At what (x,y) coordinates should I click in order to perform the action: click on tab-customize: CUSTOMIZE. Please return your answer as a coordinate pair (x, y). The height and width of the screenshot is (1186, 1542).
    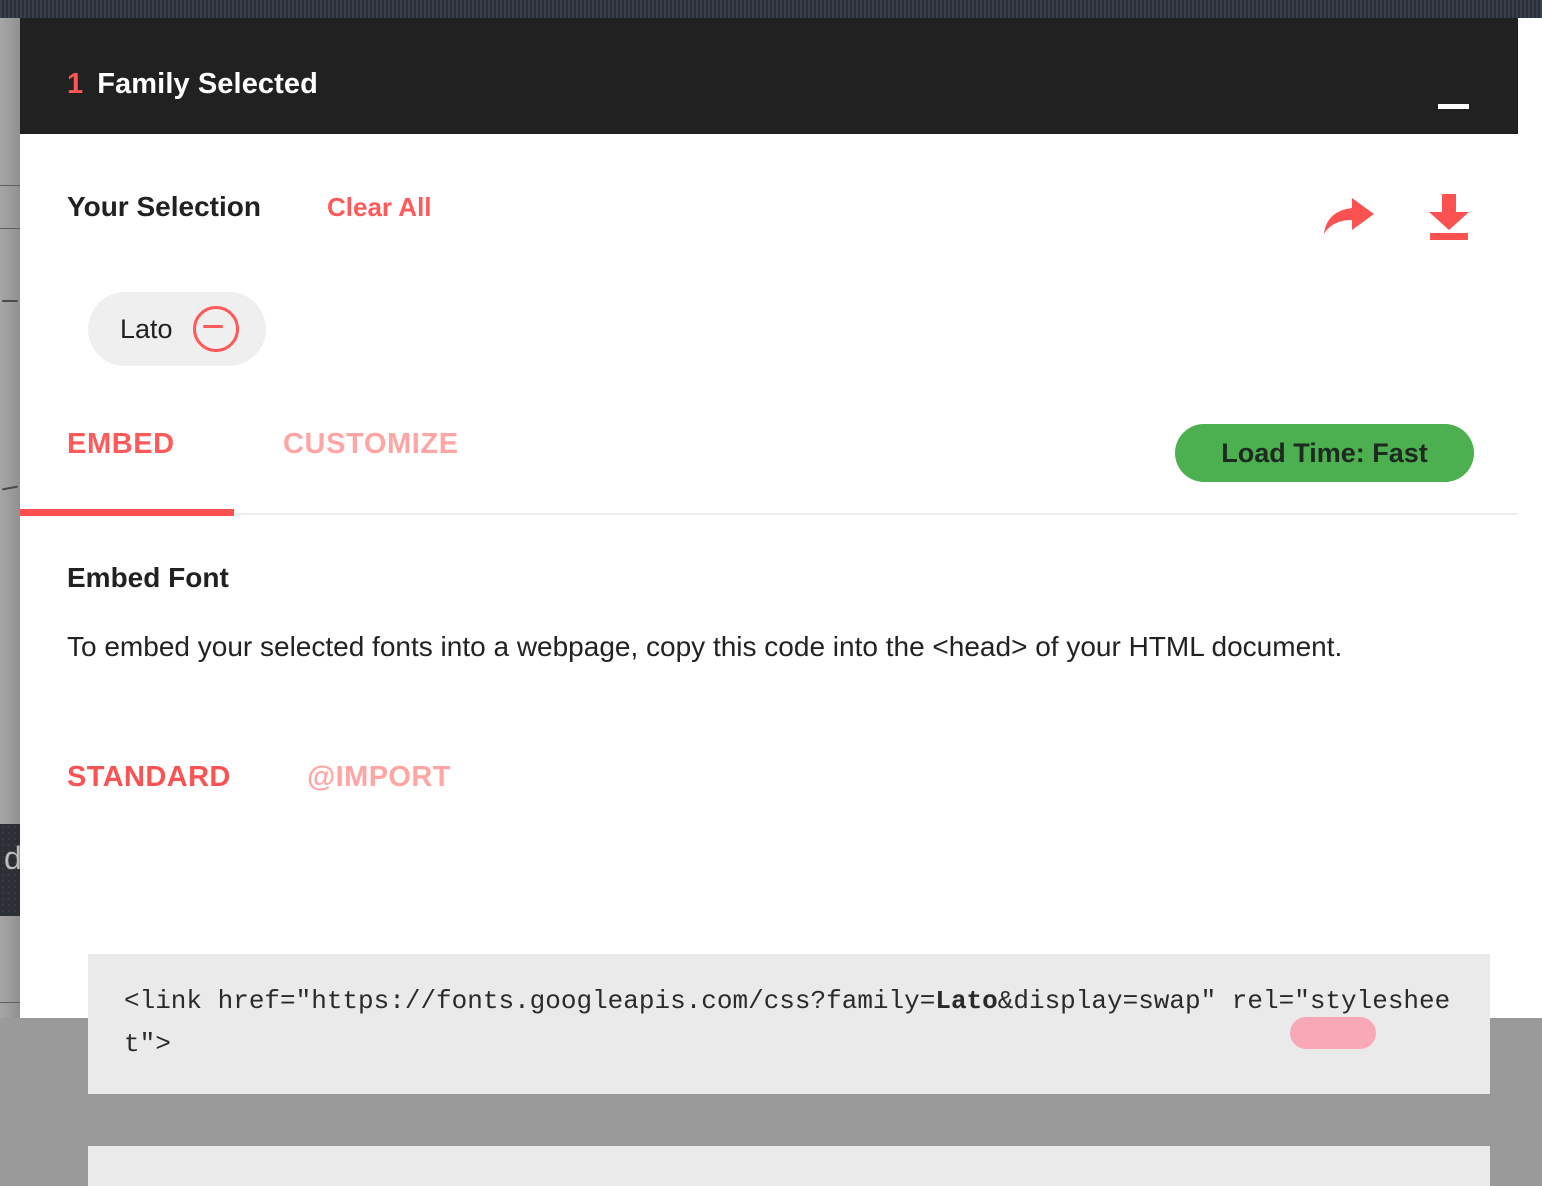
    Looking at the image, I should click on (371, 444).